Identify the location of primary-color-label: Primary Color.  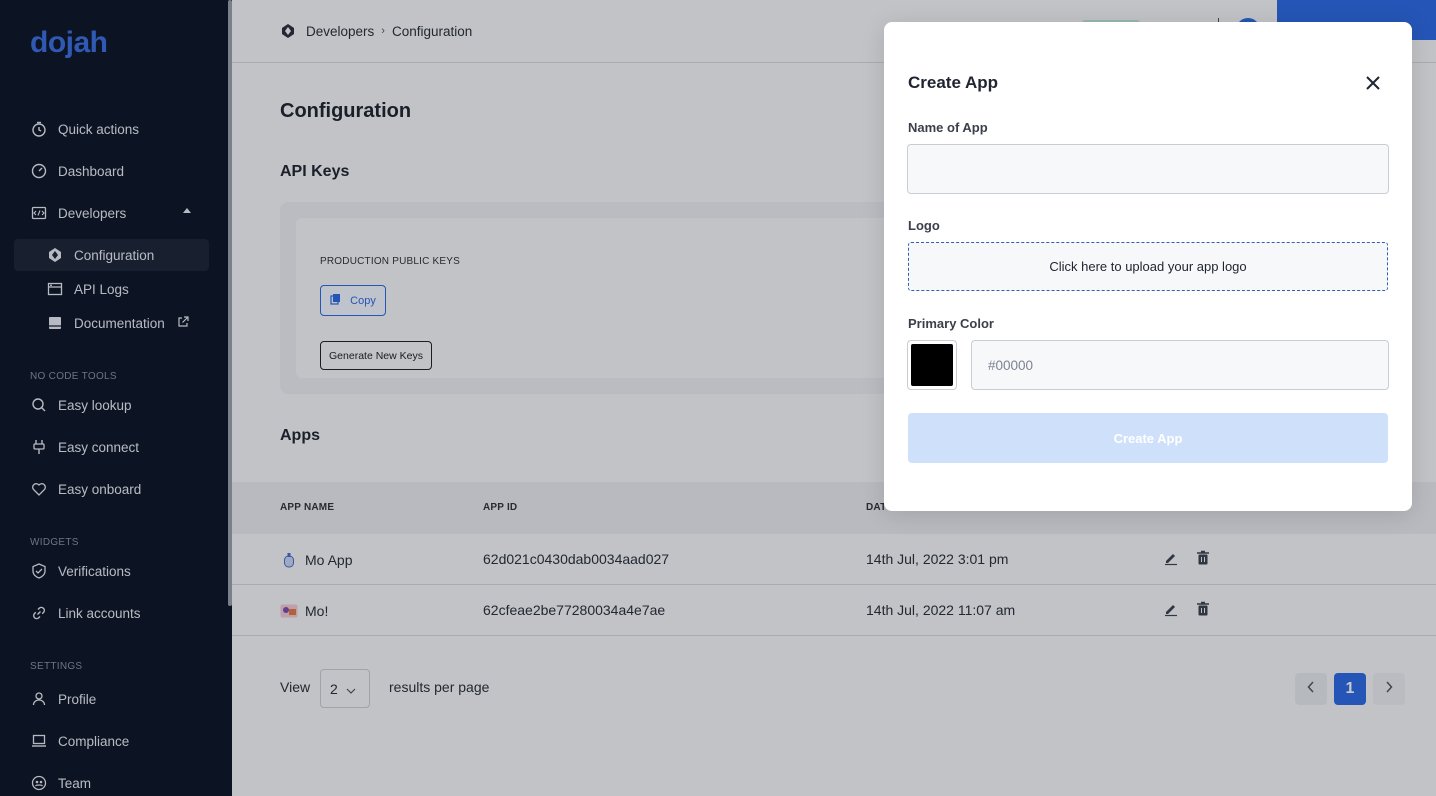
(951, 323).